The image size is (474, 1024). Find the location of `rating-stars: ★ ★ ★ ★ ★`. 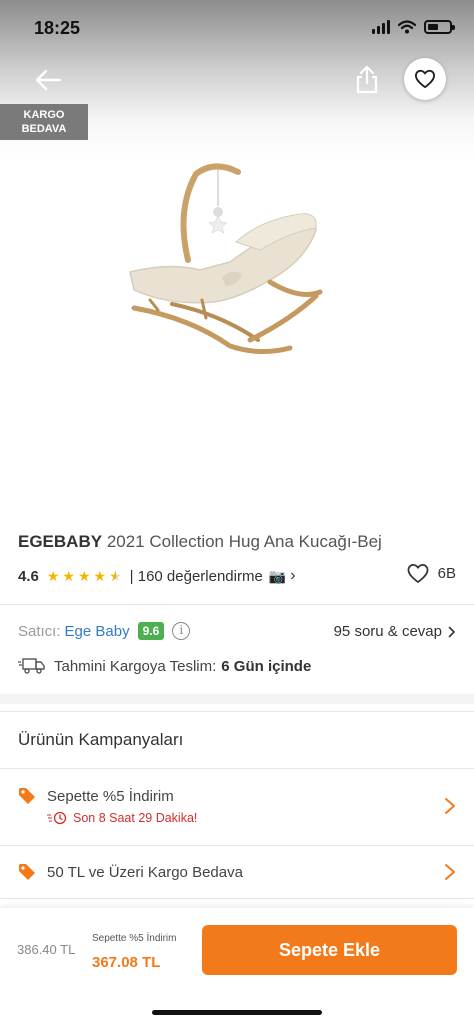

rating-stars: ★ ★ ★ ★ ★ is located at coordinates (84, 576).